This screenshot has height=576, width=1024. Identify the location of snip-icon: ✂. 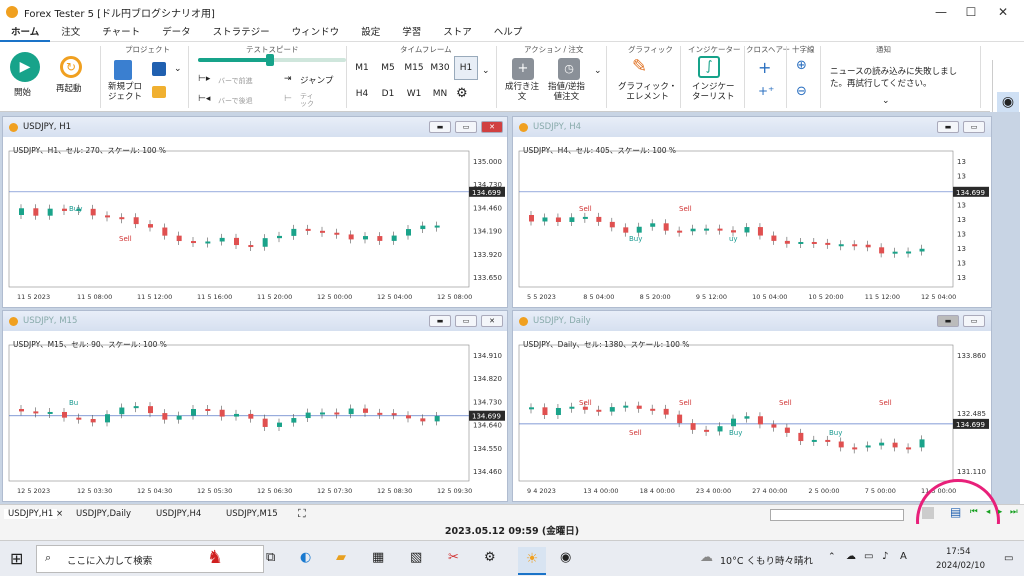
(453, 557).